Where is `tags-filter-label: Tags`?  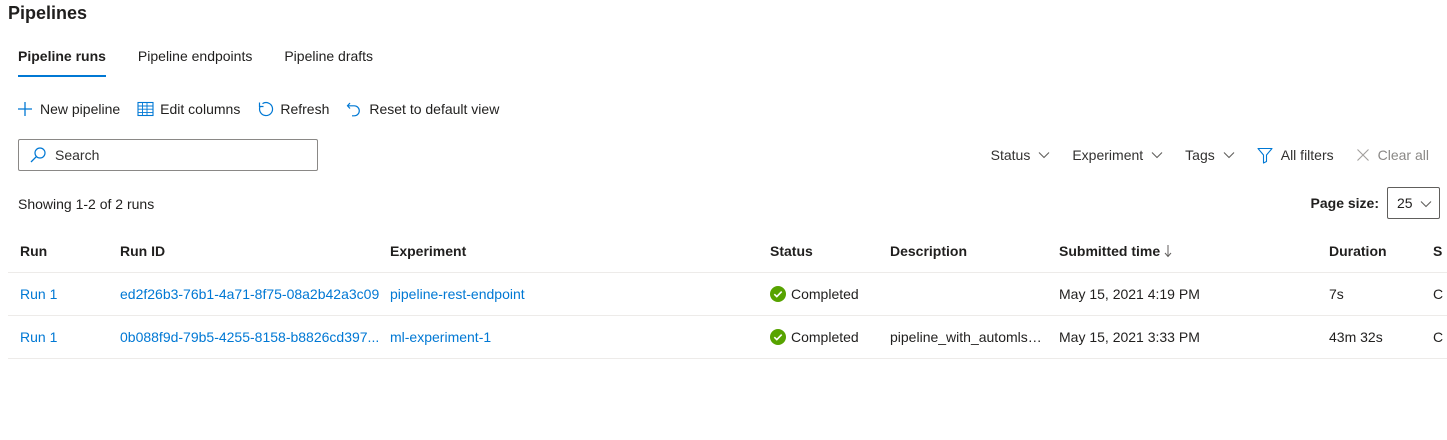
tags-filter-label: Tags is located at coordinates (1200, 155).